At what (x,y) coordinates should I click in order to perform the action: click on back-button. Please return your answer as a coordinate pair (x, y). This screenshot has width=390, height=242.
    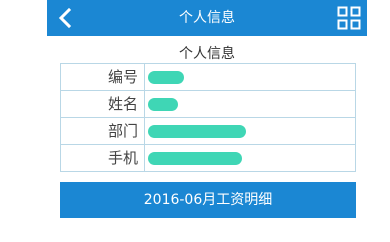
    Looking at the image, I should click on (66, 18).